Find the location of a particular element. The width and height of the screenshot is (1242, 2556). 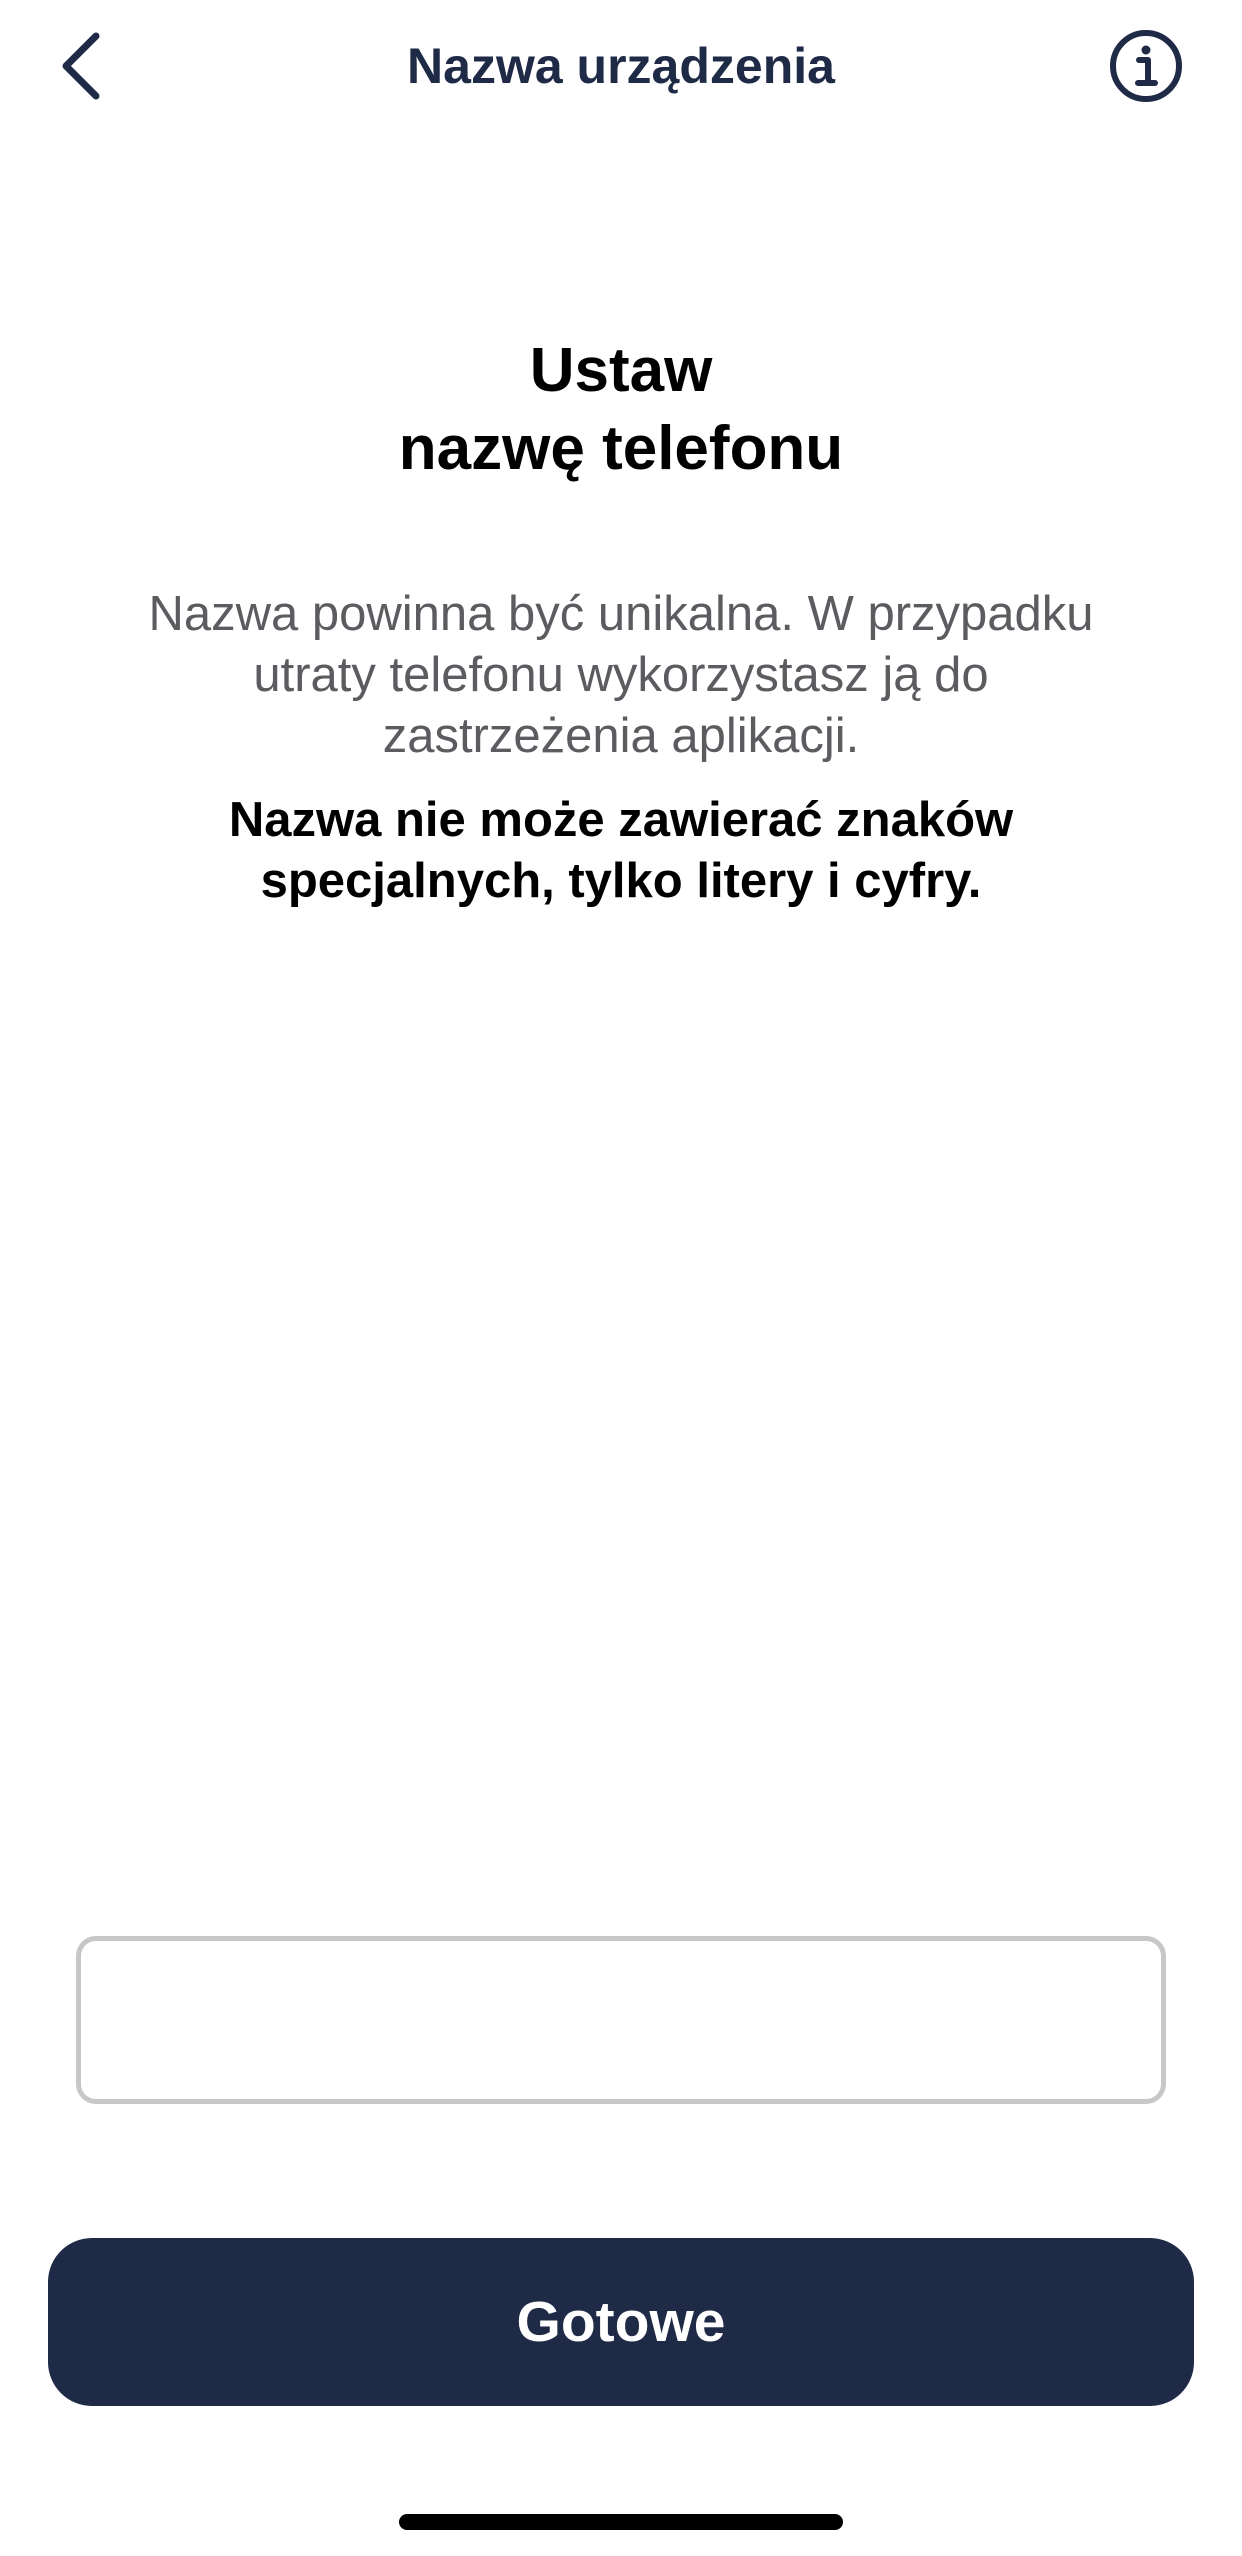

heading: Ustaw nazwę telefonu is located at coordinates (621, 410).